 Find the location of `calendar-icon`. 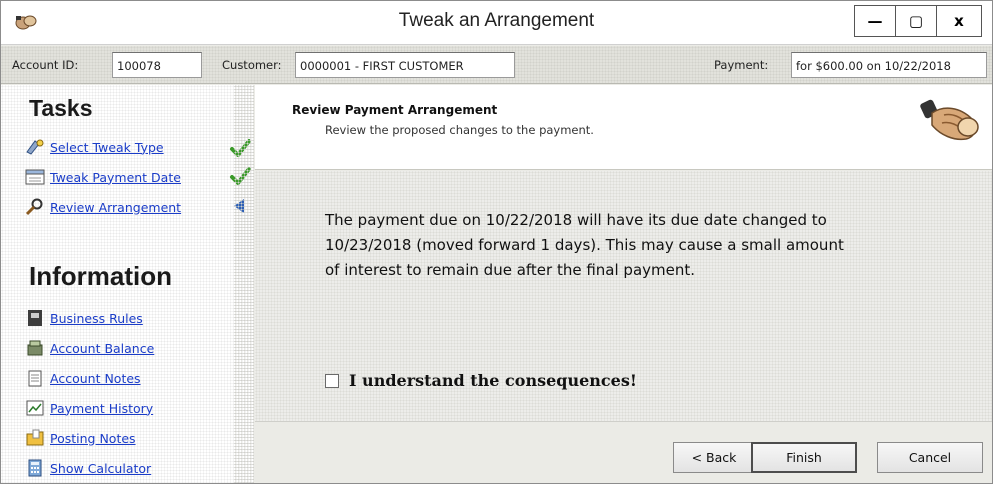

calendar-icon is located at coordinates (35, 177).